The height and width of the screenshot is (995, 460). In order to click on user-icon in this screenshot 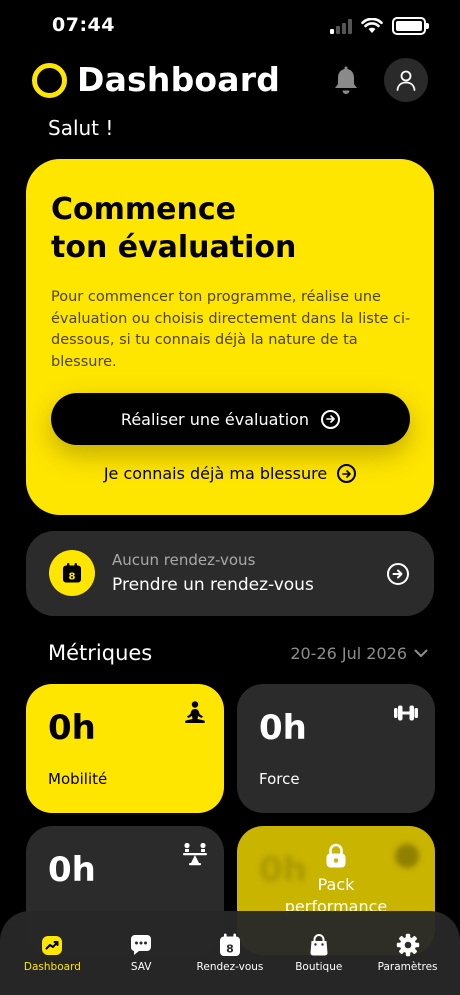, I will do `click(406, 80)`.